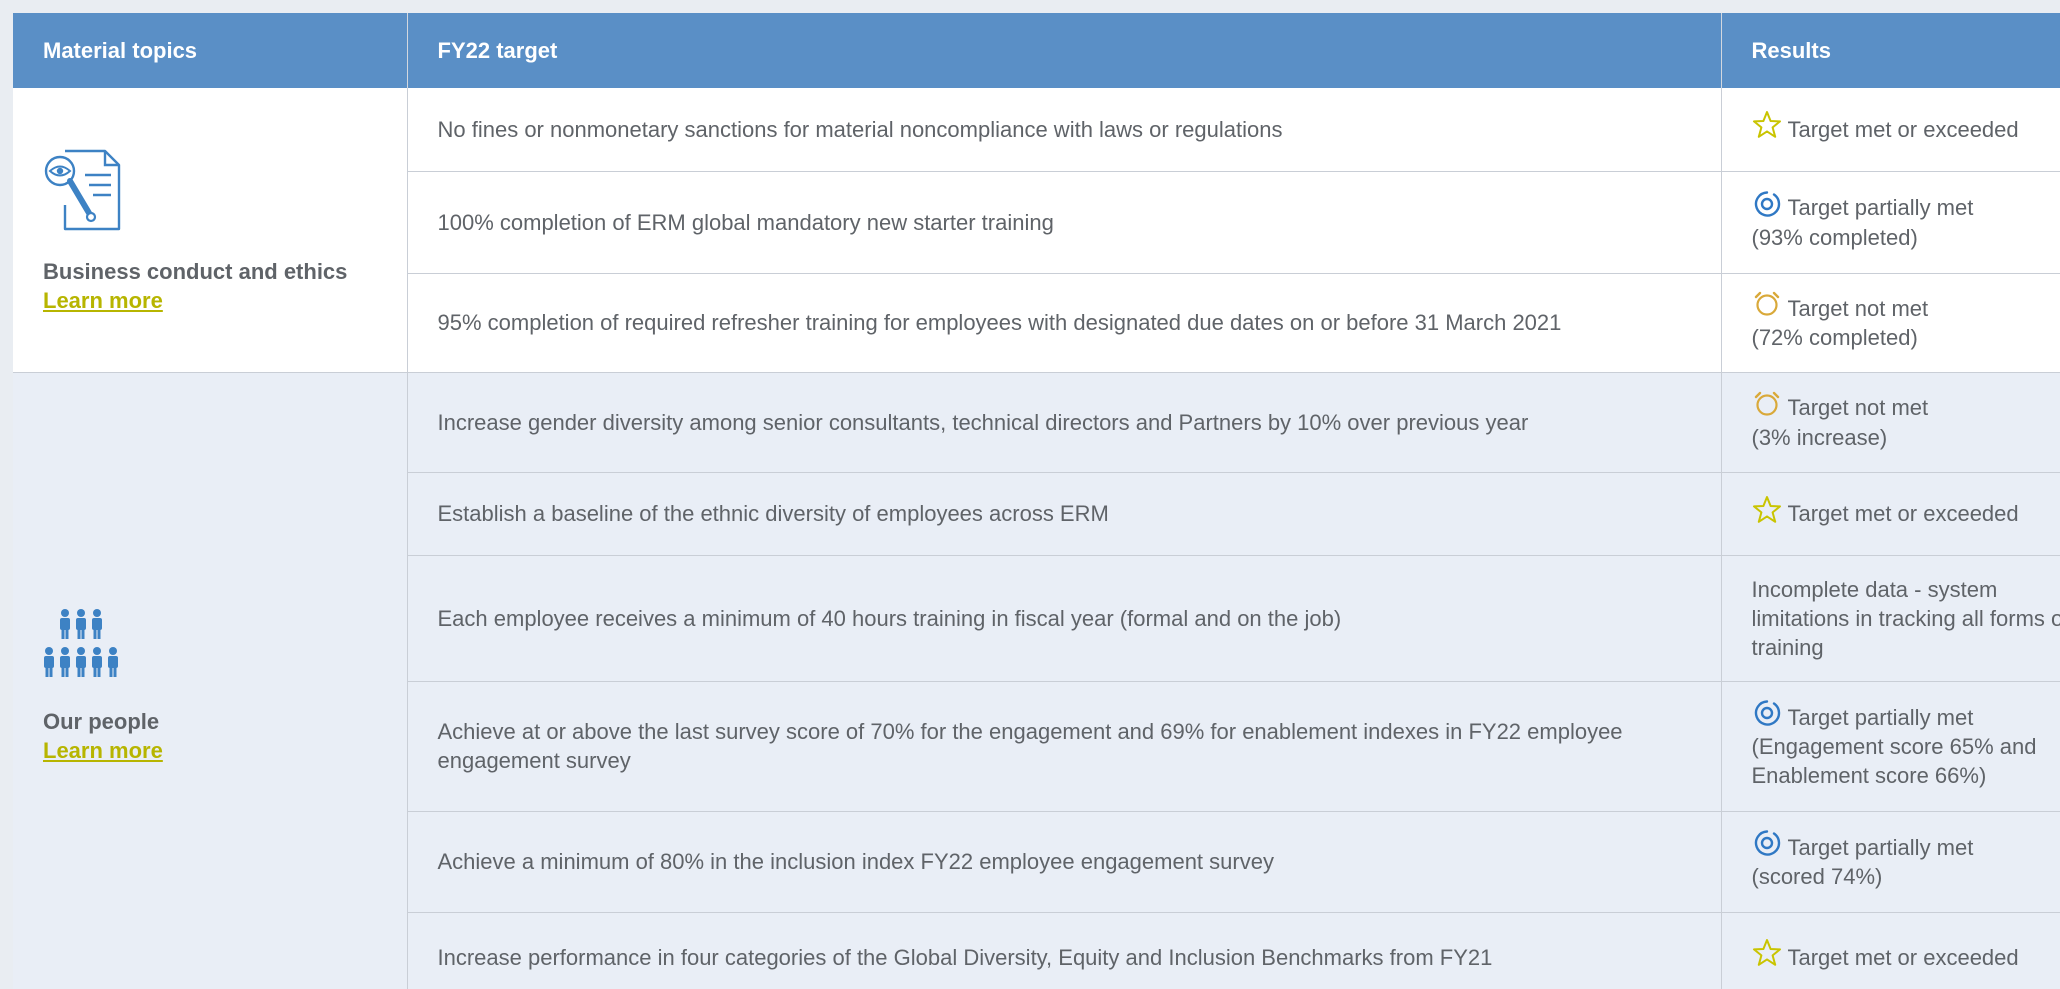  Describe the element at coordinates (1819, 437) in the screenshot. I see `result-detail: (3% increase)` at that location.